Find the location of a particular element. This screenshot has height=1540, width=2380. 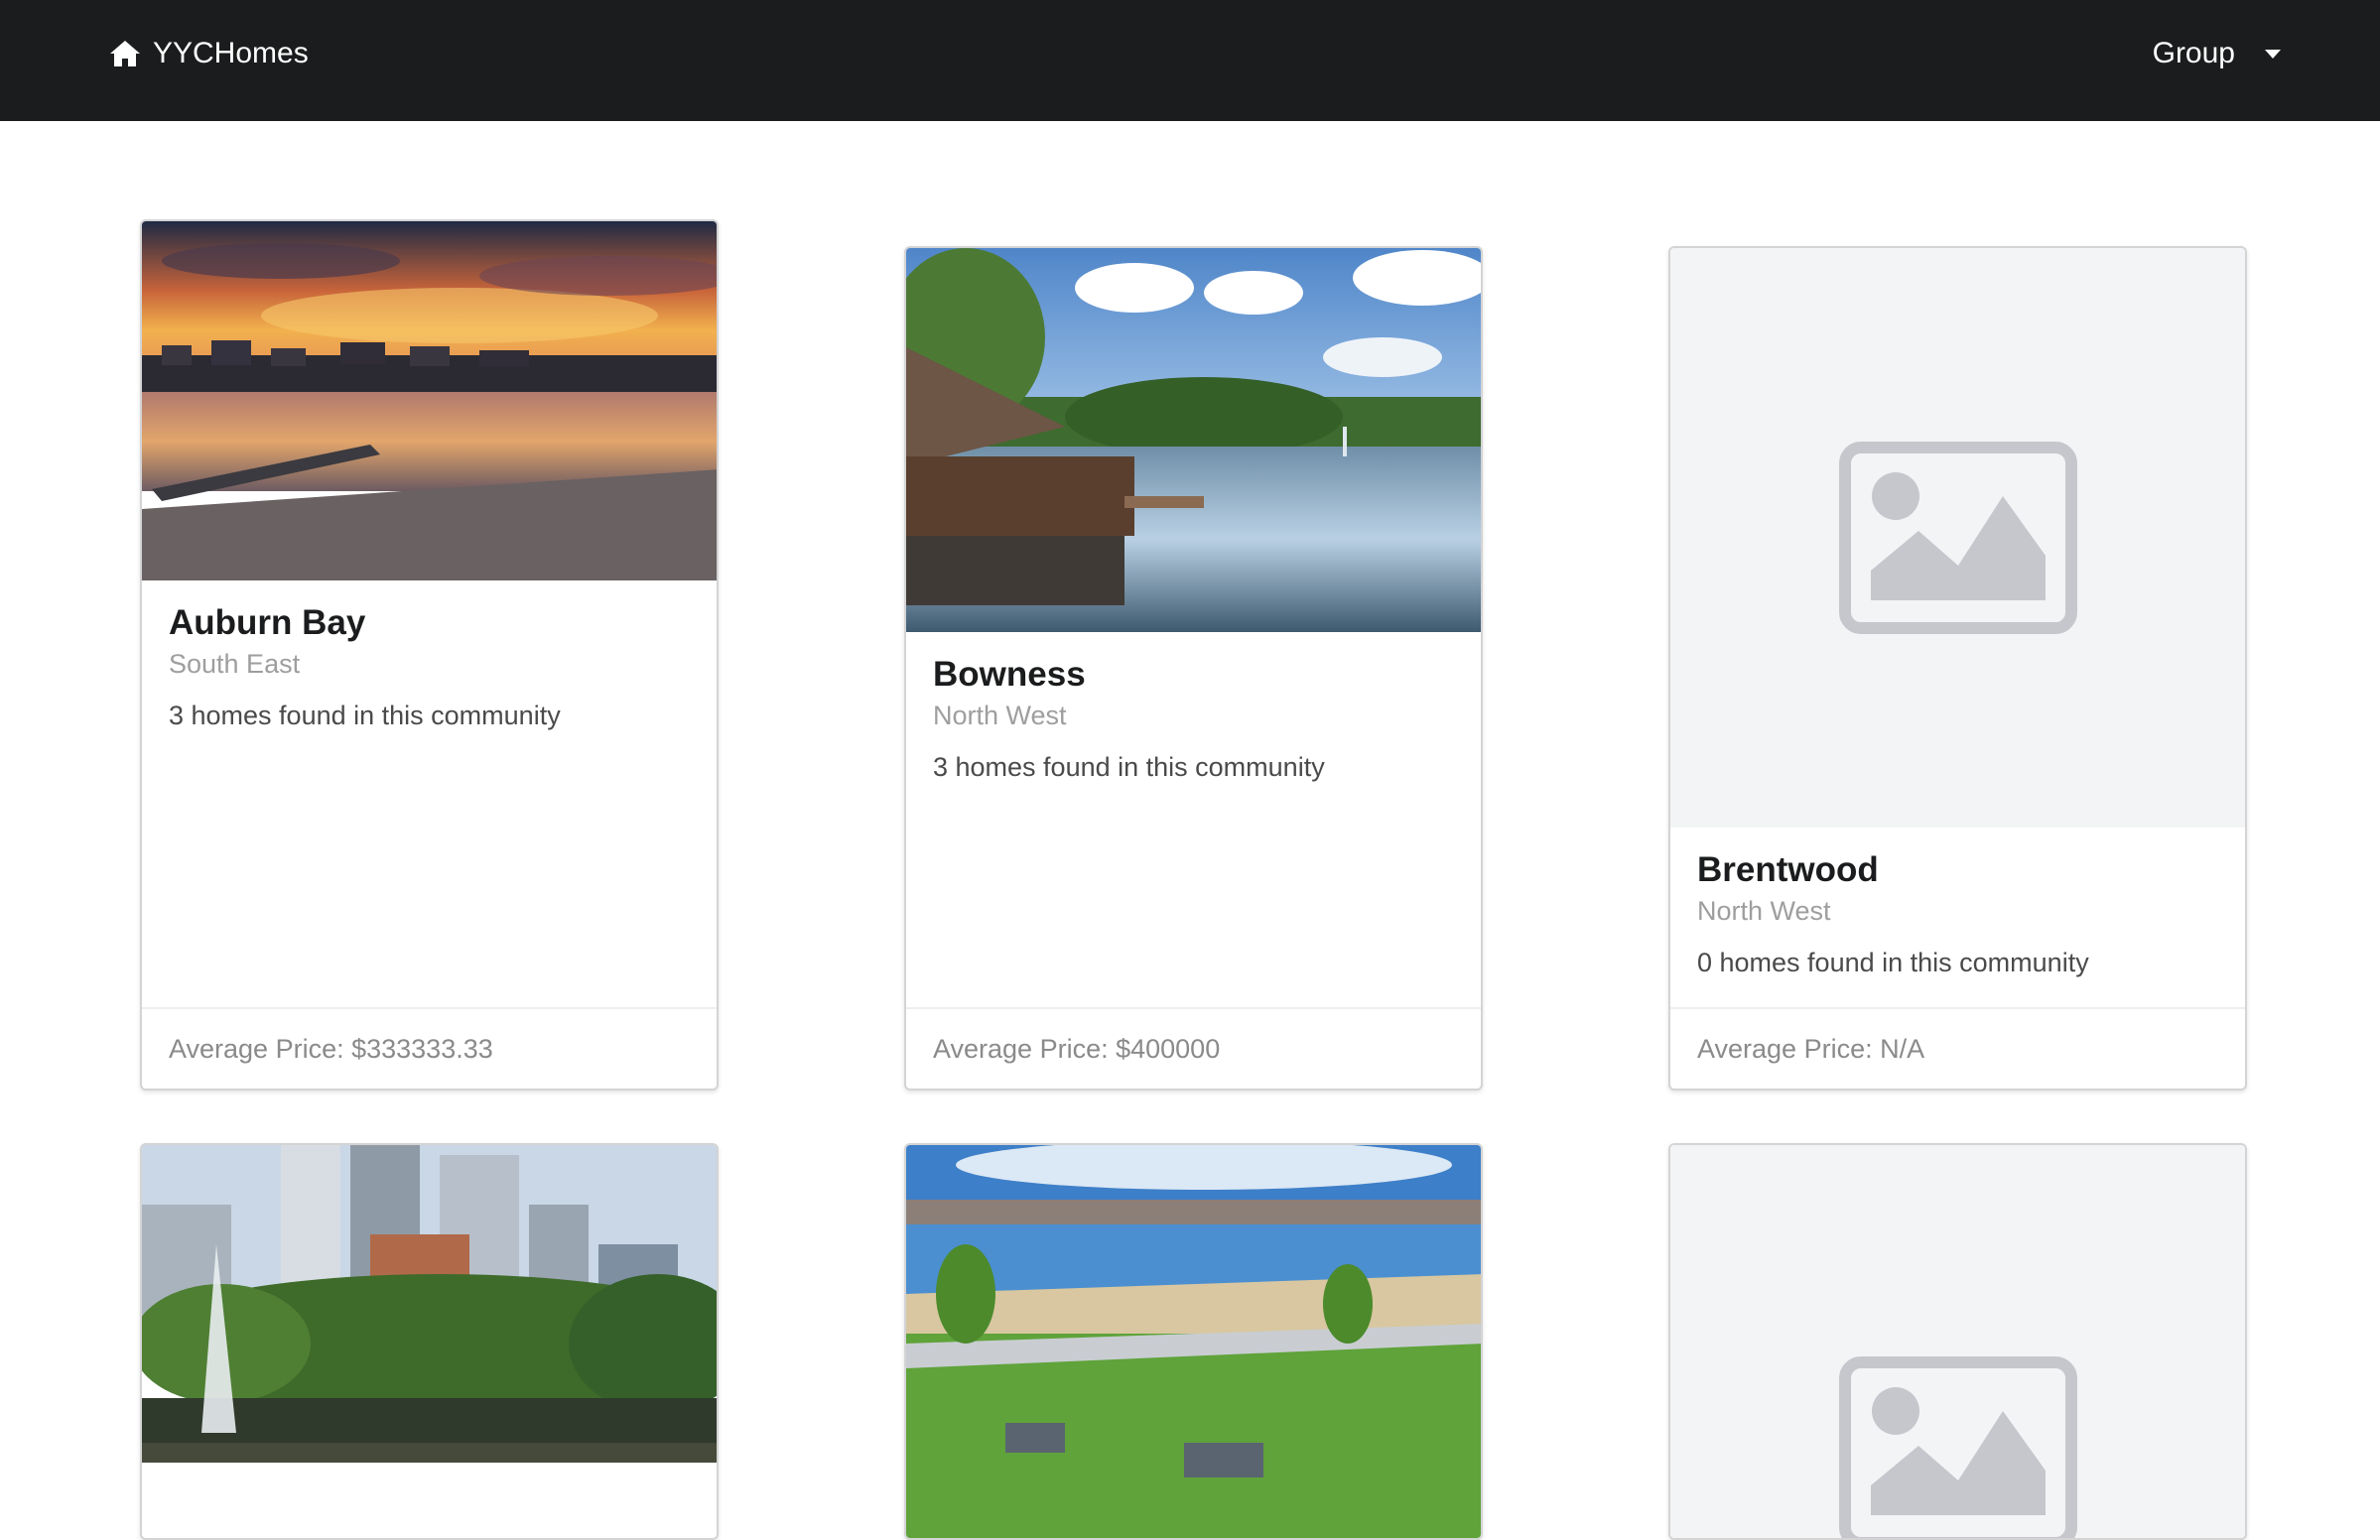

group-dropdown-label: Group is located at coordinates (2193, 53).